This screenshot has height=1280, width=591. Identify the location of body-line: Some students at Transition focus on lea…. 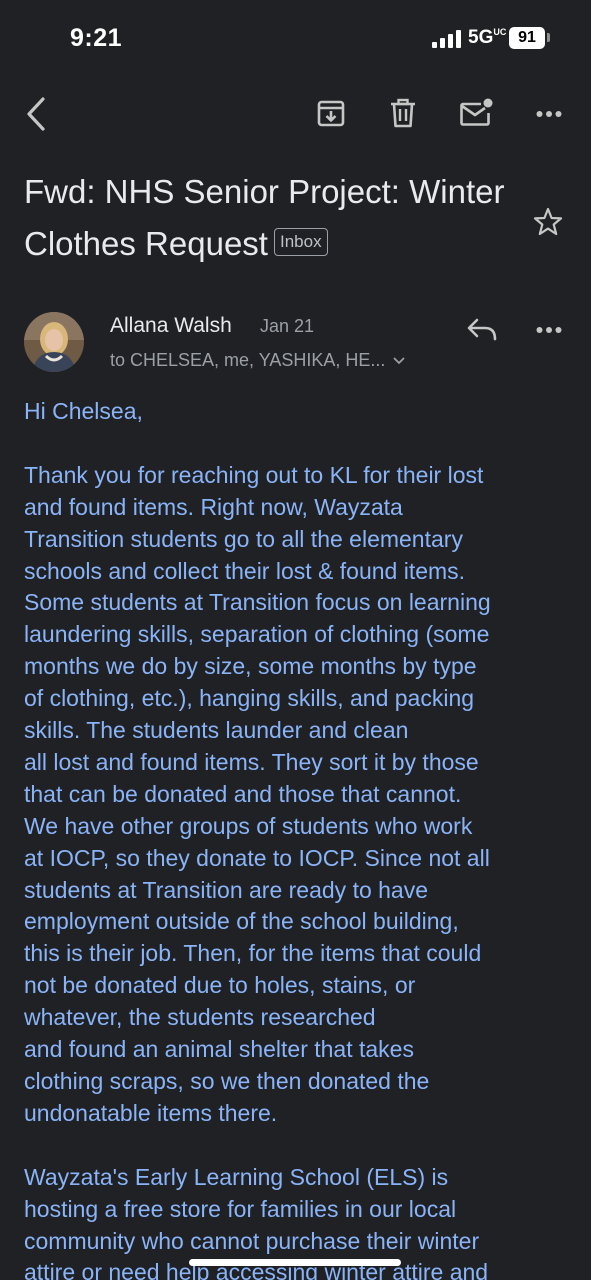
(257, 602).